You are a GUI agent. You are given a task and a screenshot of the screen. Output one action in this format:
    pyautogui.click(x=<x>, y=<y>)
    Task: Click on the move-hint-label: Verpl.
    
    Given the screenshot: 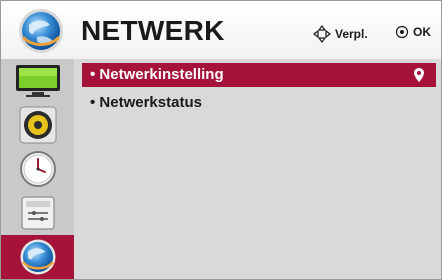 What is the action you would take?
    pyautogui.click(x=351, y=34)
    